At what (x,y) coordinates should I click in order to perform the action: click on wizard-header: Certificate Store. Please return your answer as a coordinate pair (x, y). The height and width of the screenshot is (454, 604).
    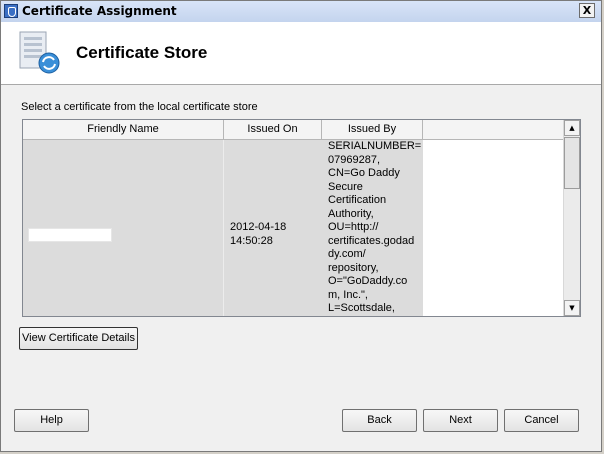
    Looking at the image, I should click on (301, 53).